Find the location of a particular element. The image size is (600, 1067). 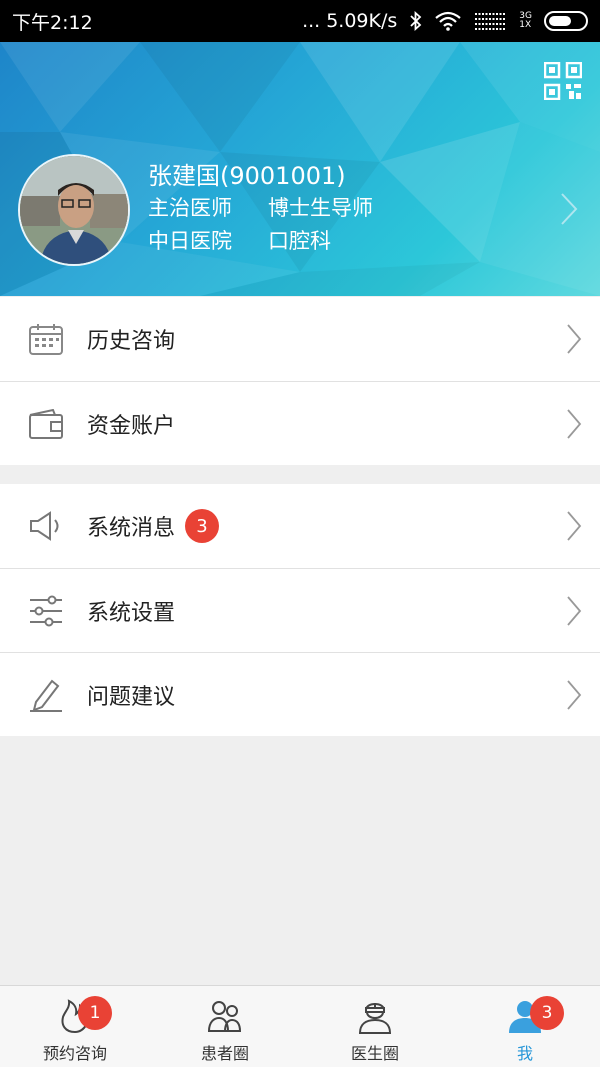

tab-doctors: 医生圈 is located at coordinates (375, 1026).